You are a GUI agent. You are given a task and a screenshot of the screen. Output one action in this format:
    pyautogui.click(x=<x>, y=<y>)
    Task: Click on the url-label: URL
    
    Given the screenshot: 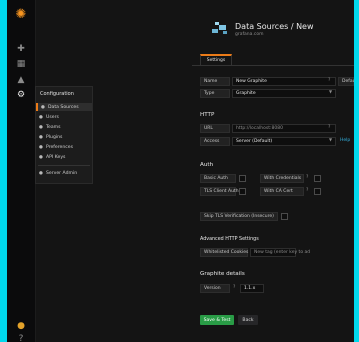 What is the action you would take?
    pyautogui.click(x=215, y=128)
    